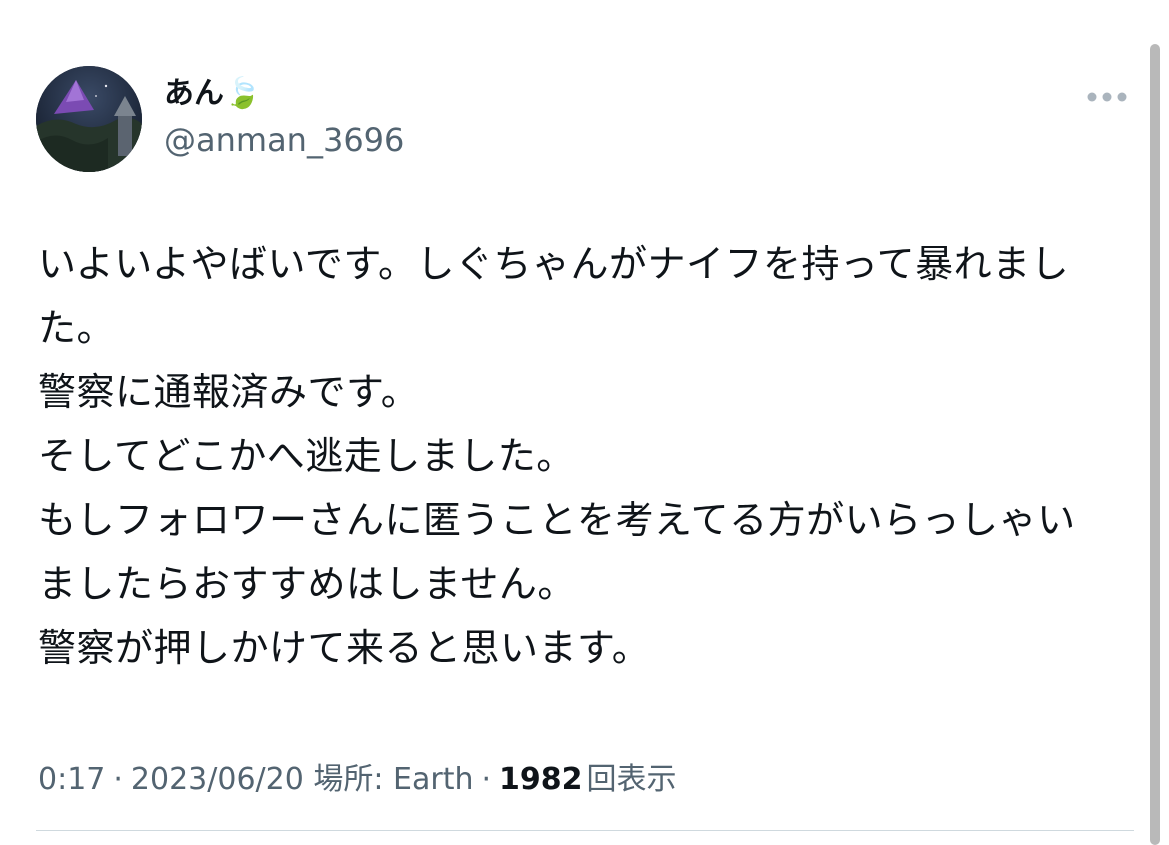 The width and height of the screenshot is (1169, 845). I want to click on tweet-line: そしてどこかへ逃走しました。, so click(306, 456).